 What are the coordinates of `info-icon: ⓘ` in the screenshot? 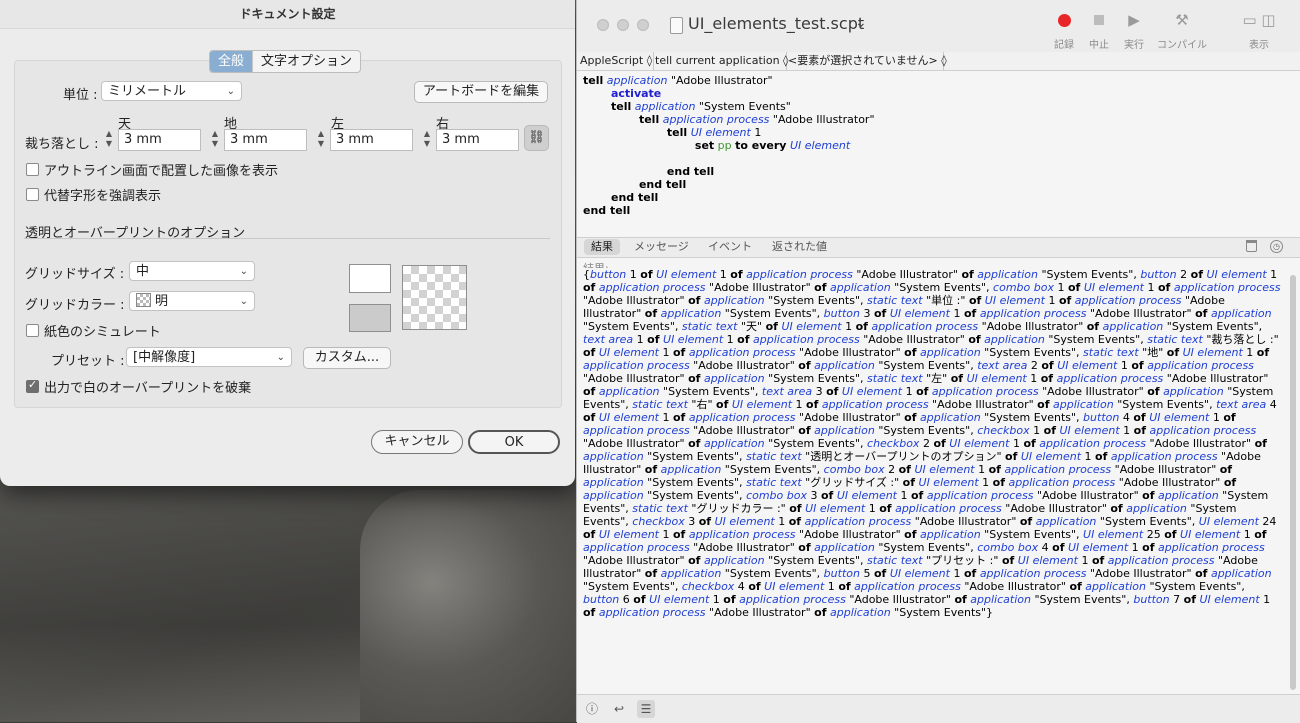 It's located at (592, 709).